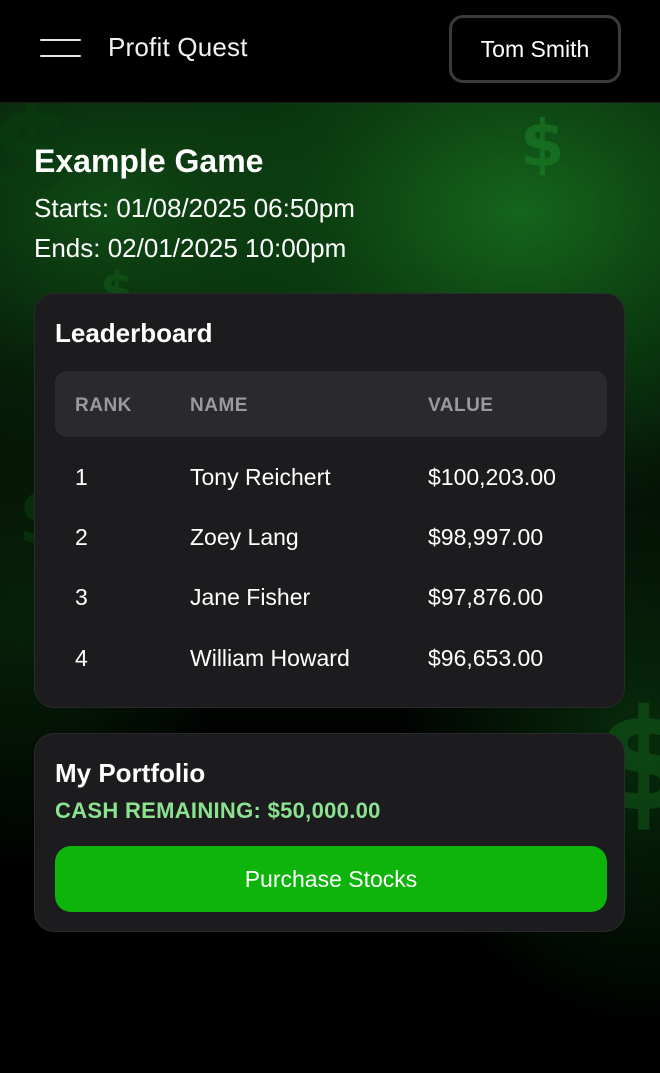  Describe the element at coordinates (331, 404) in the screenshot. I see `leaderboard-table-header: RANK NAME VALUE` at that location.